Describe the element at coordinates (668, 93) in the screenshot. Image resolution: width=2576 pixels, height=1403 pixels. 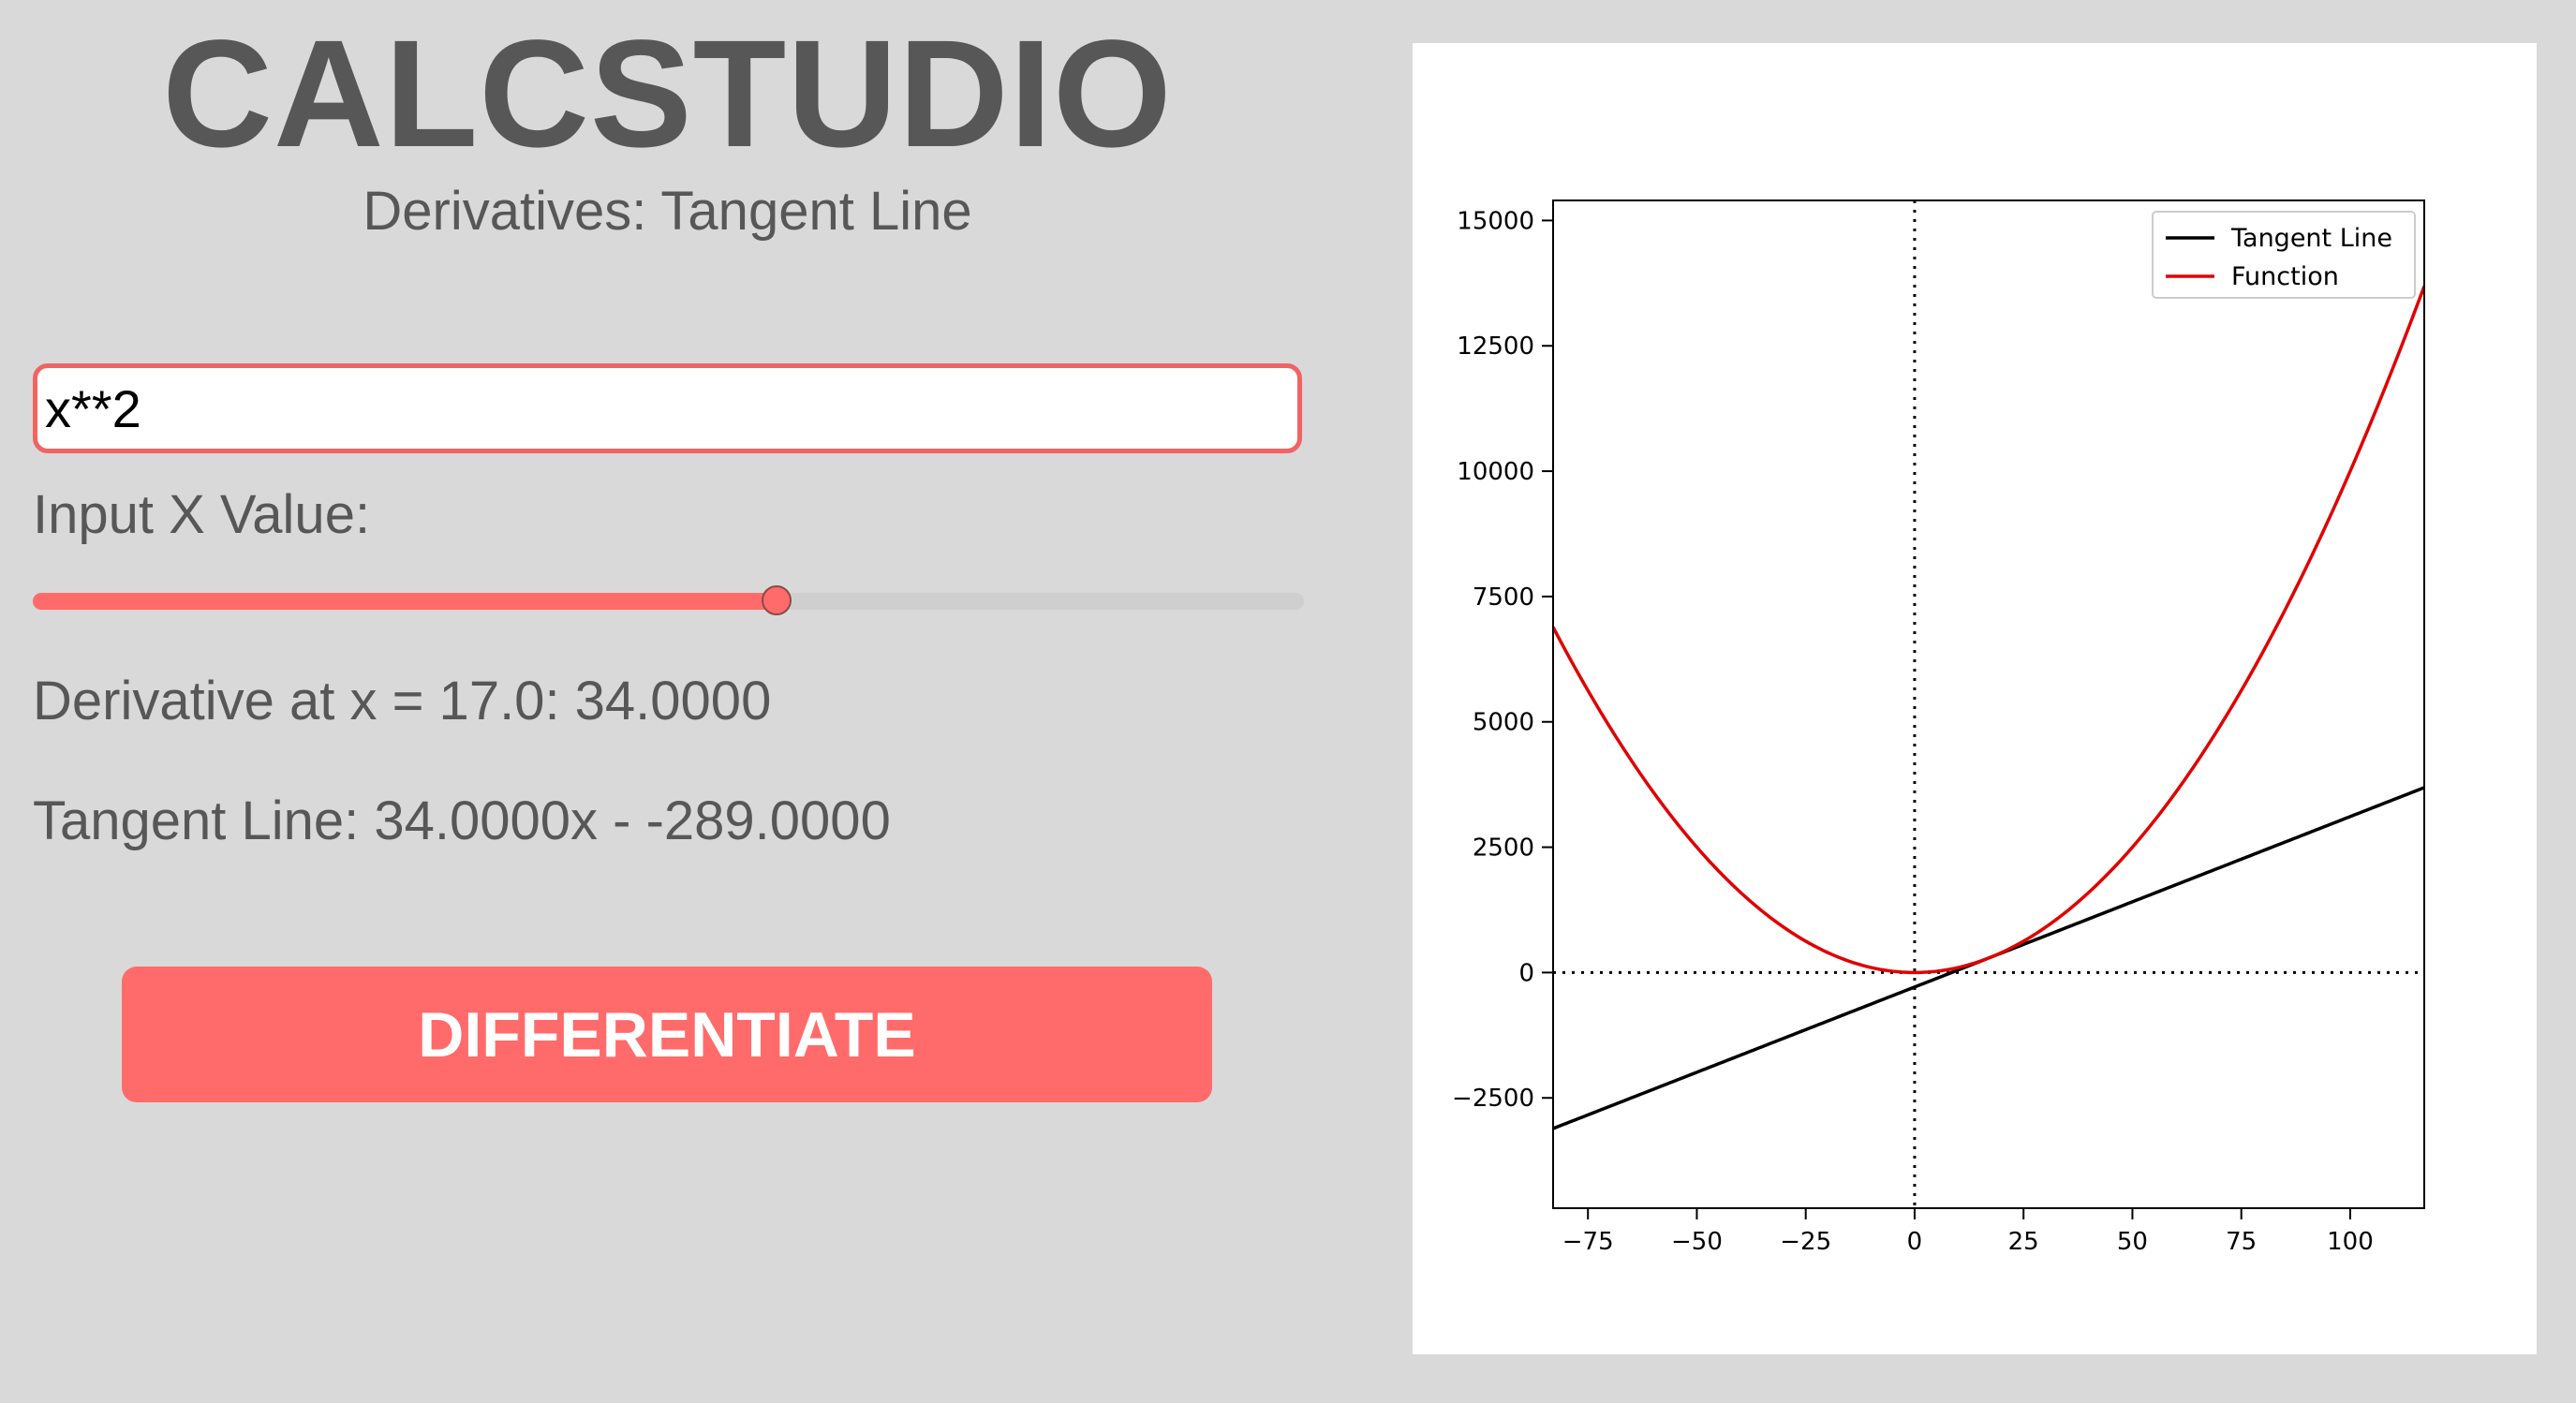
I see `app-title: CALCSTUDIO` at that location.